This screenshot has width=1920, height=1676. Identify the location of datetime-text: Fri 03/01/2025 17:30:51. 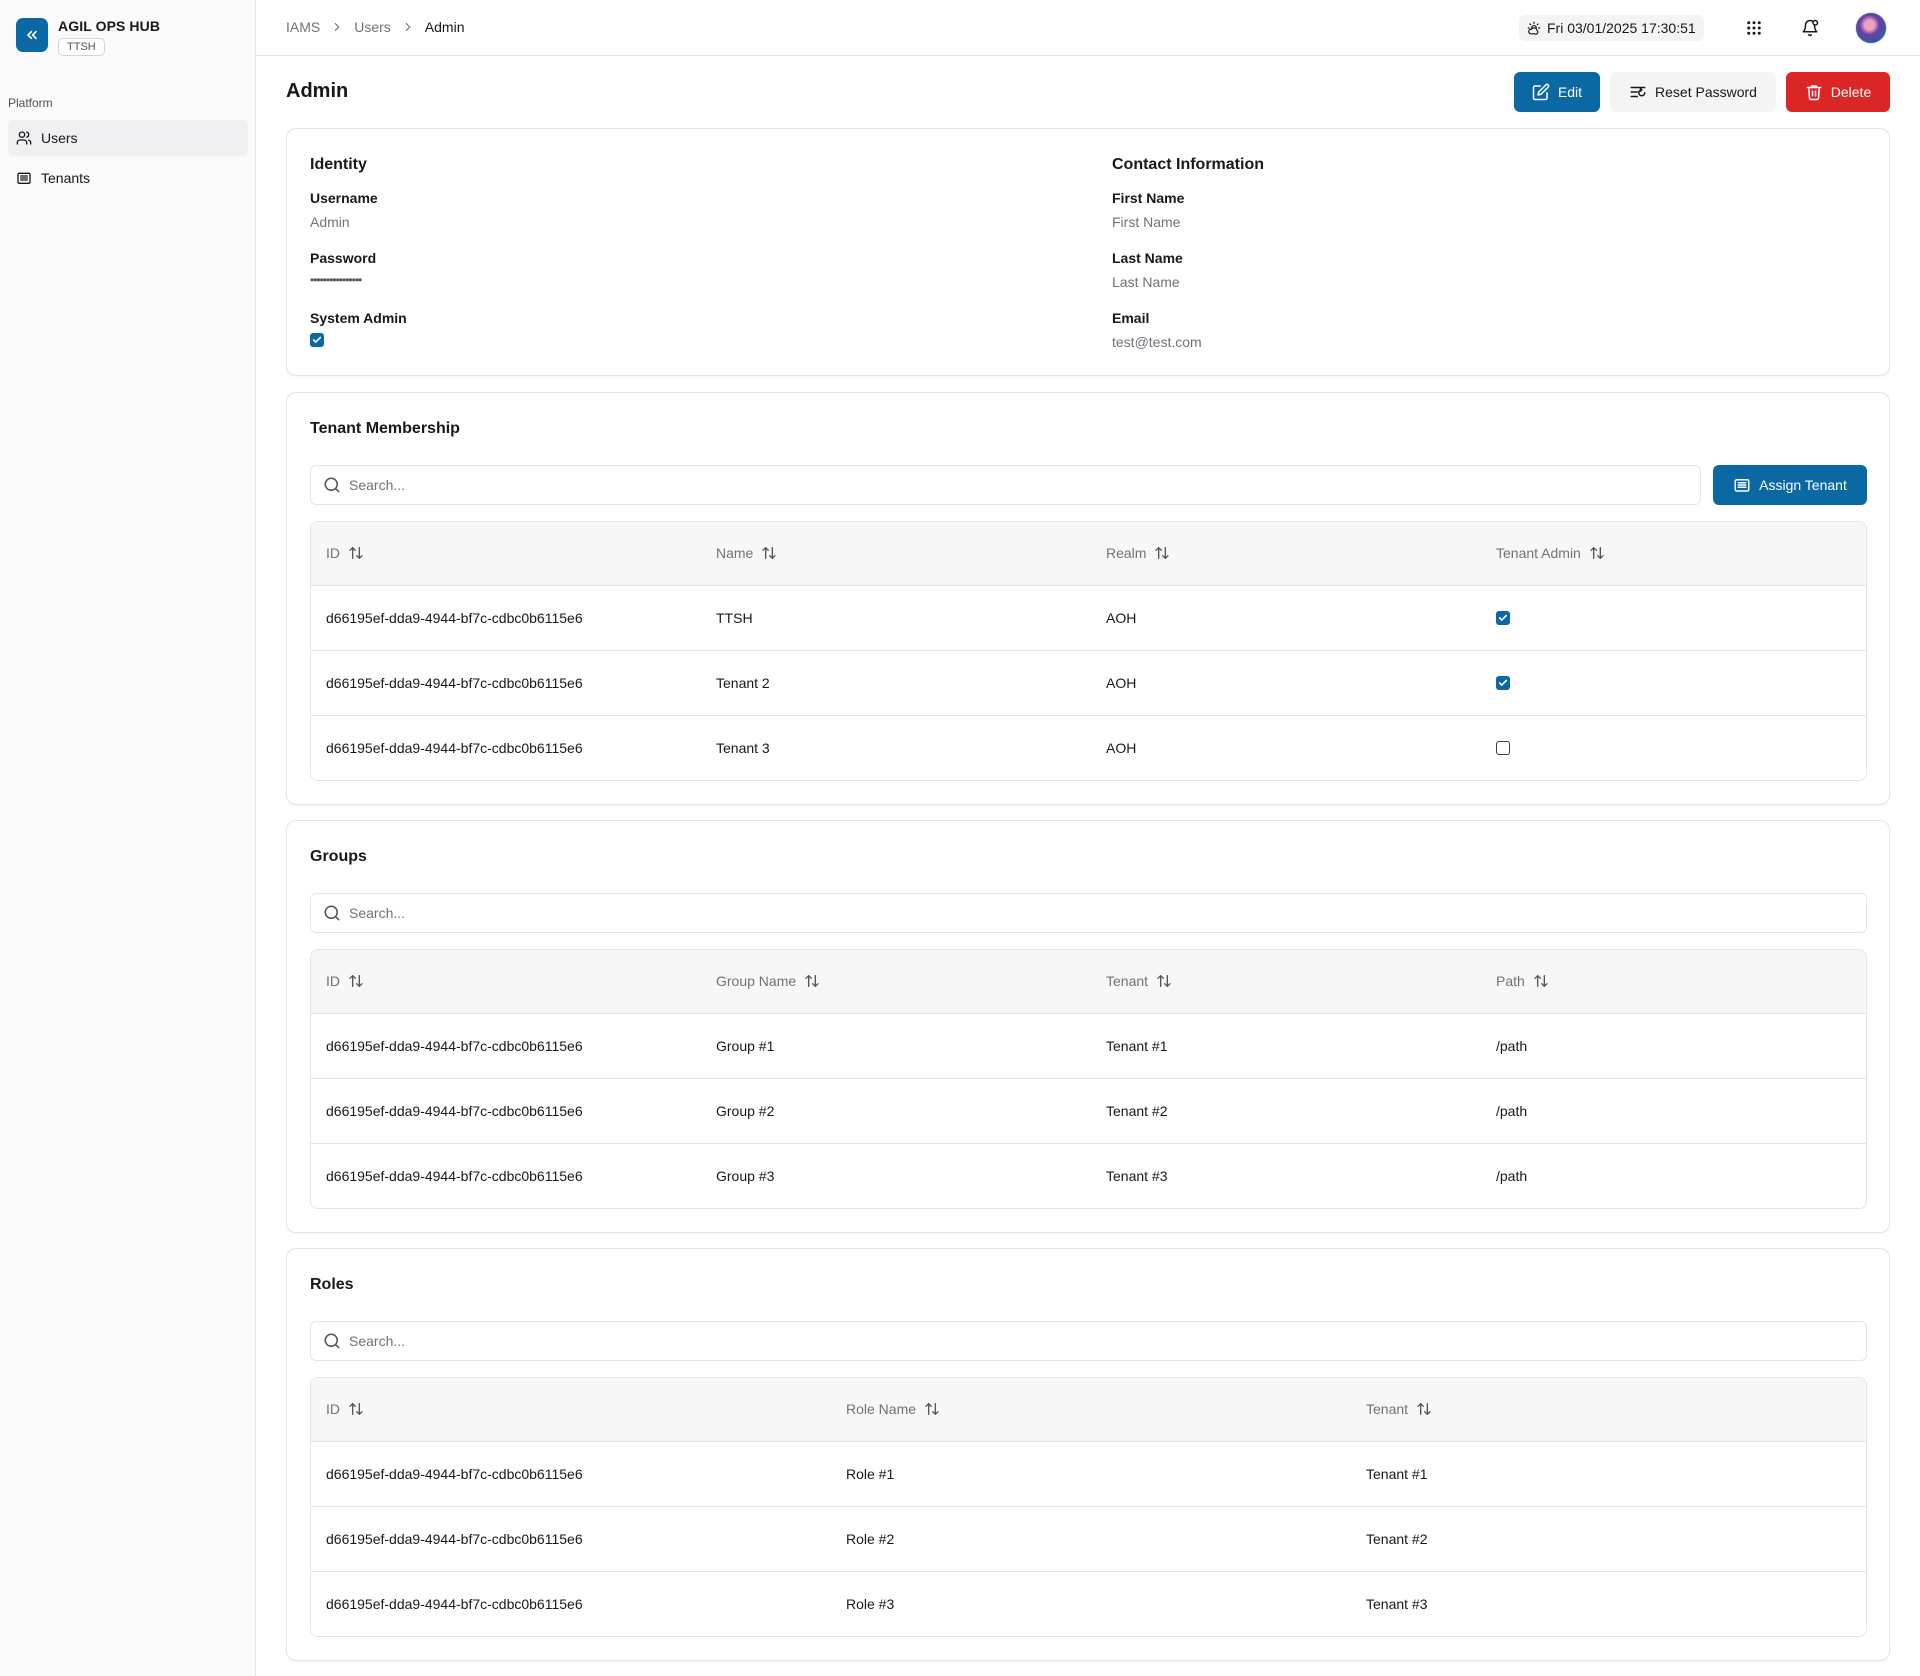
(1621, 28).